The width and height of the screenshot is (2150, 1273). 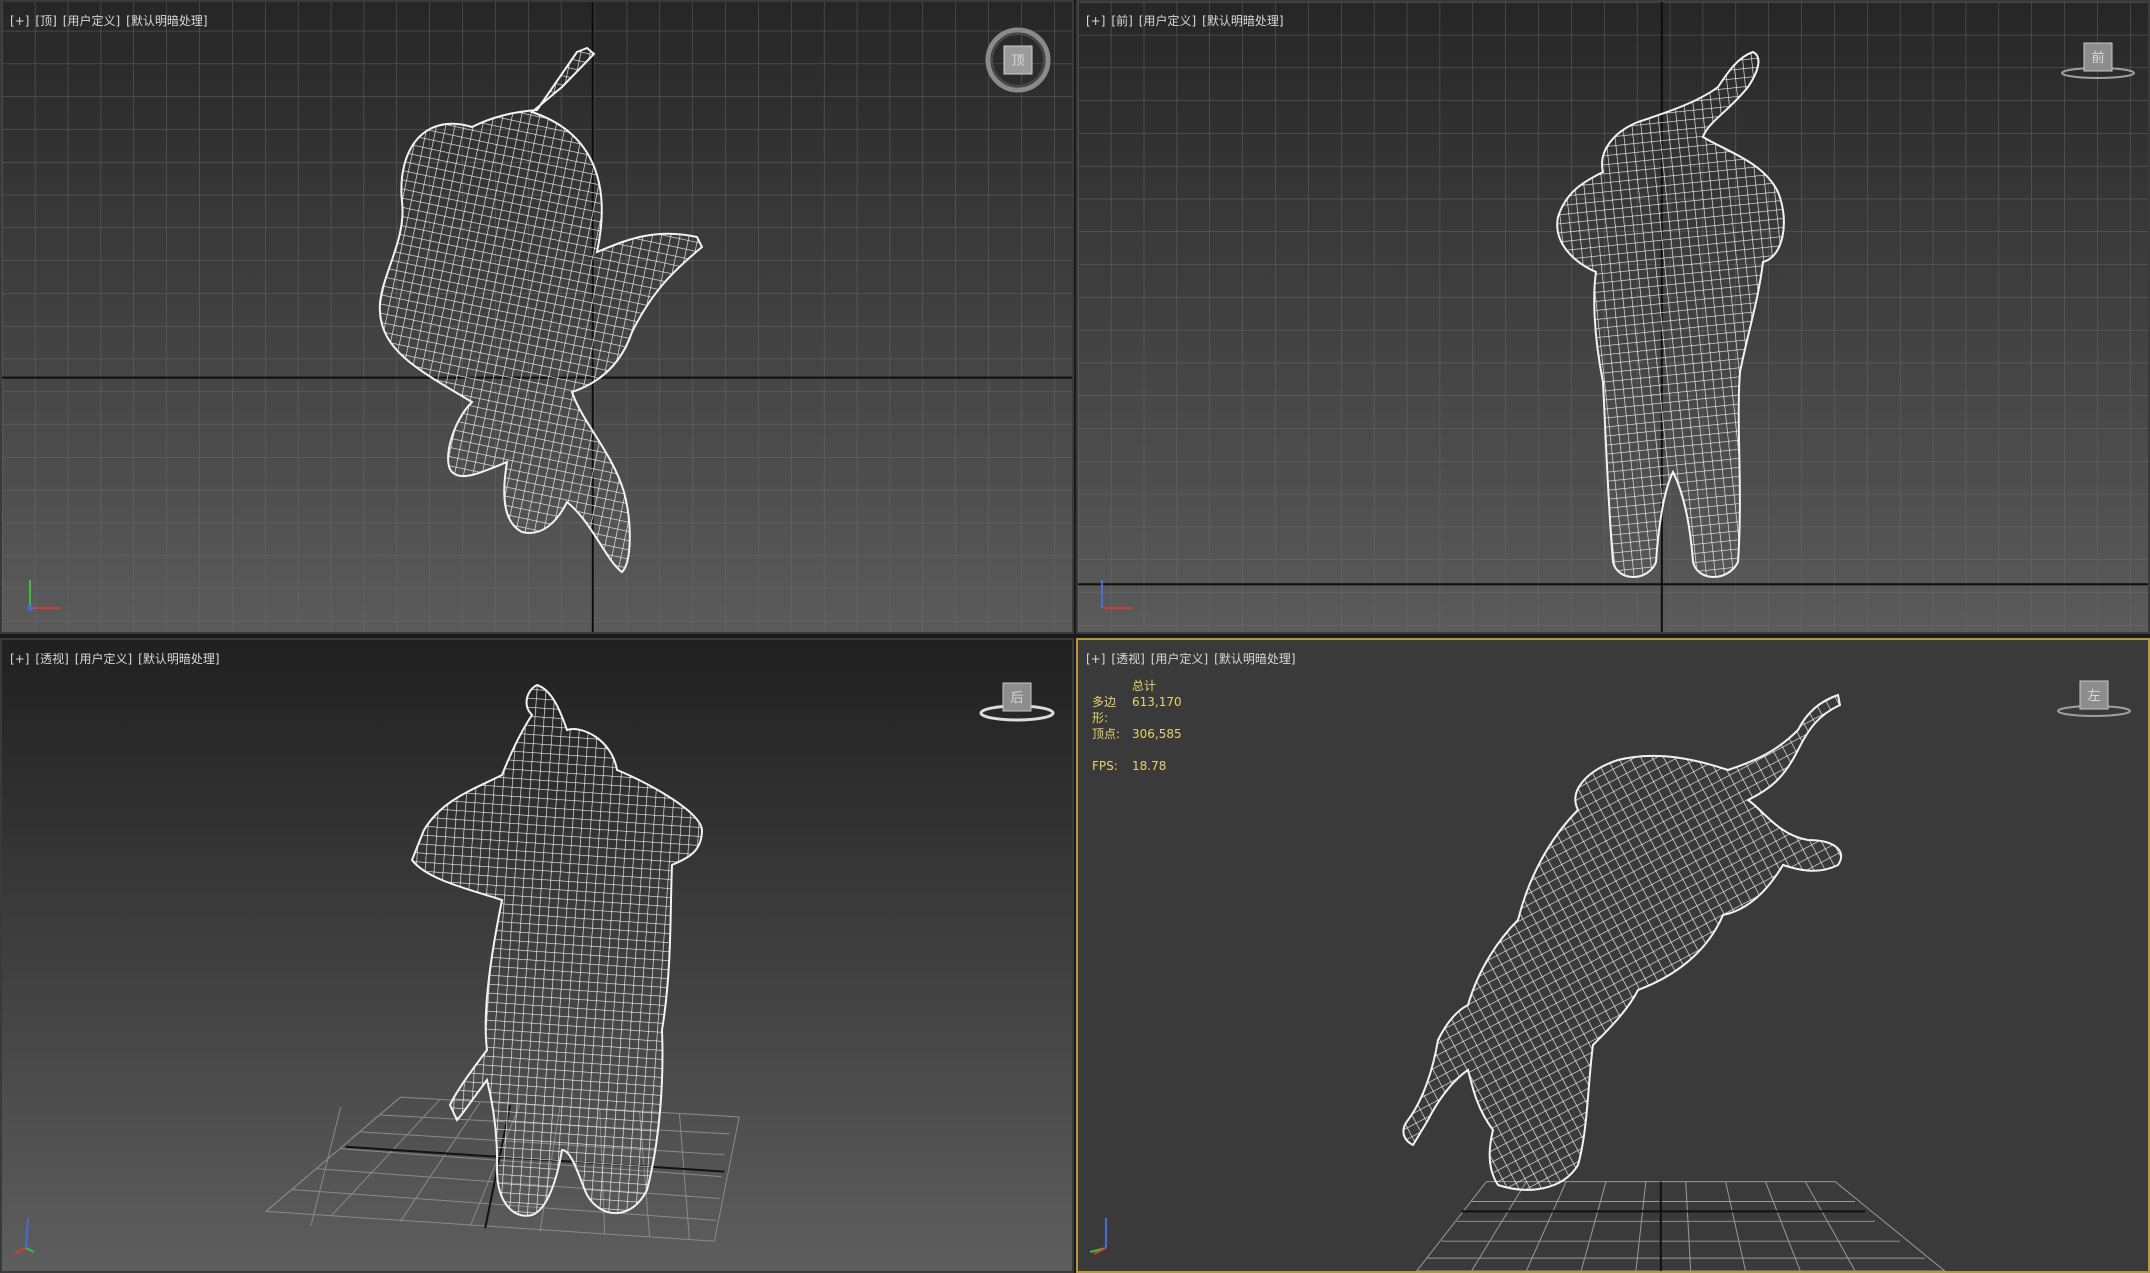 I want to click on viewport-top-label: [+] [顶] [用户定义] [默认明暗处理], so click(x=112, y=20).